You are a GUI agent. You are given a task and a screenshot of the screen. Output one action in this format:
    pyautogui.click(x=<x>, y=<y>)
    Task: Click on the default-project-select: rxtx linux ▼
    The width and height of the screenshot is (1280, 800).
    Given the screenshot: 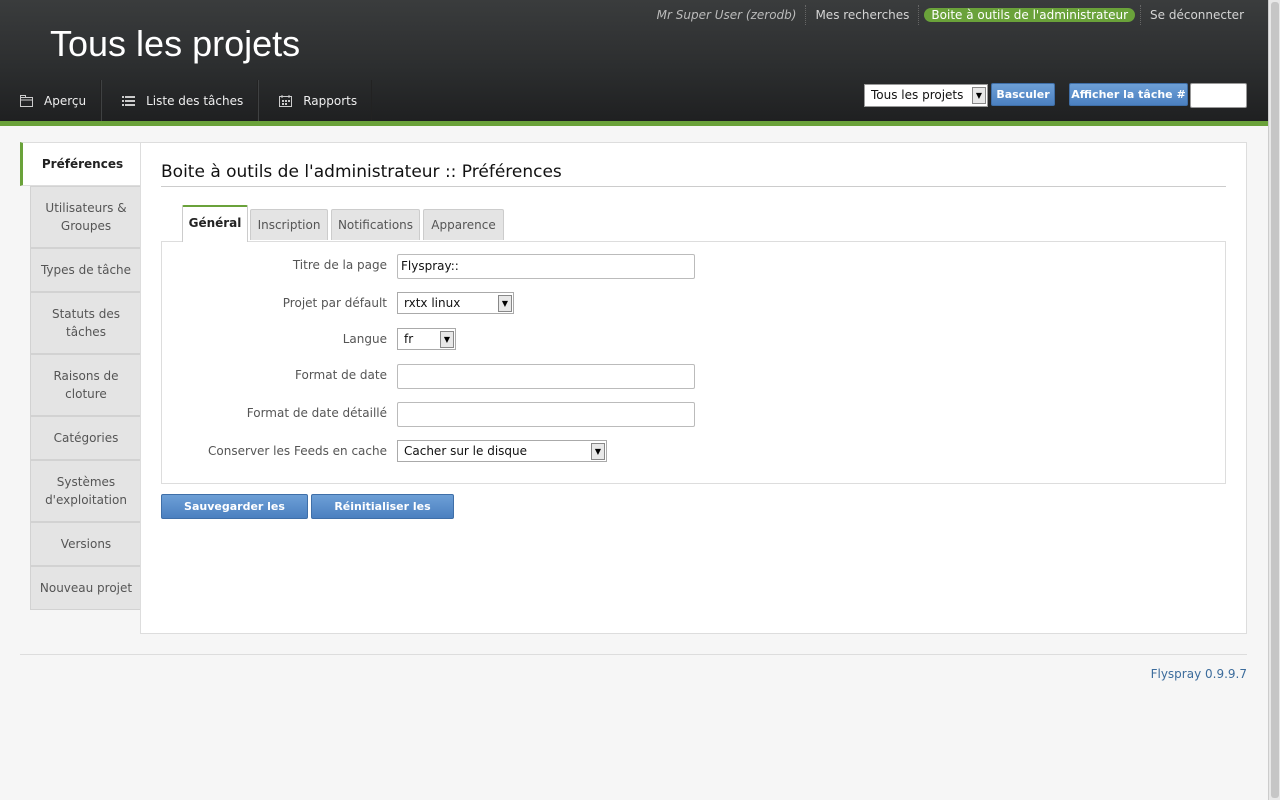 What is the action you would take?
    pyautogui.click(x=455, y=303)
    